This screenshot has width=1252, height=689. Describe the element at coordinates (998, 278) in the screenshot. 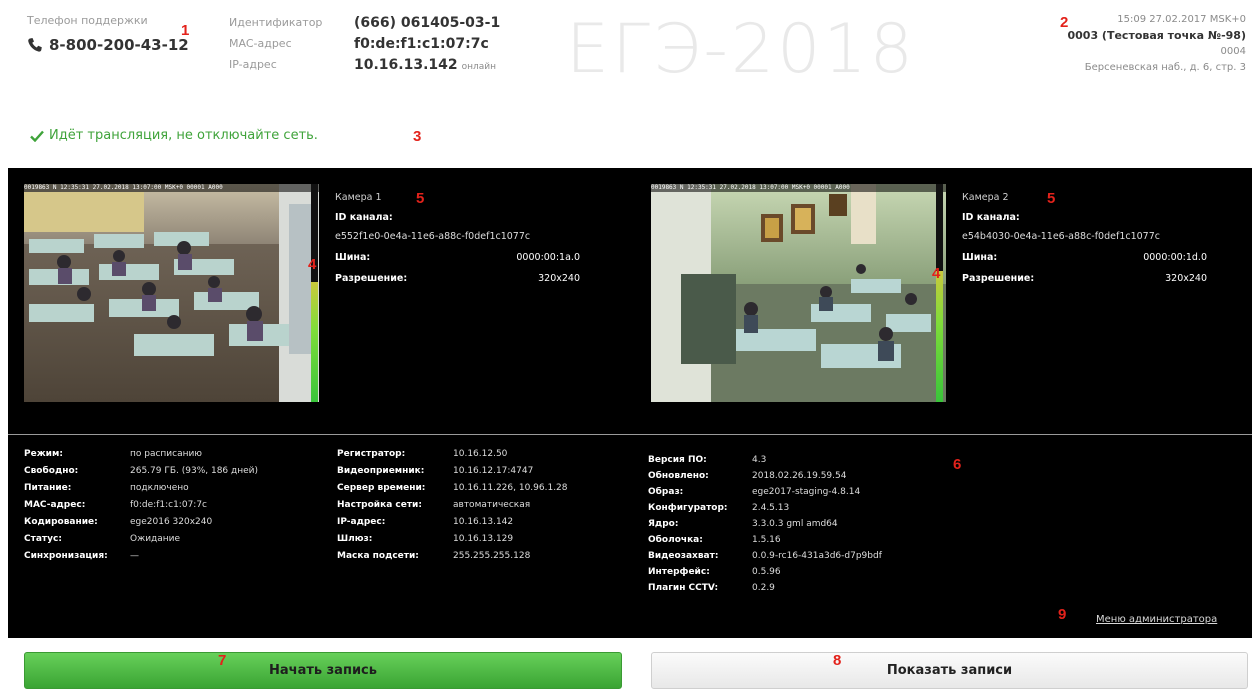

I see `camera-2-res-label: Разрешение:` at that location.